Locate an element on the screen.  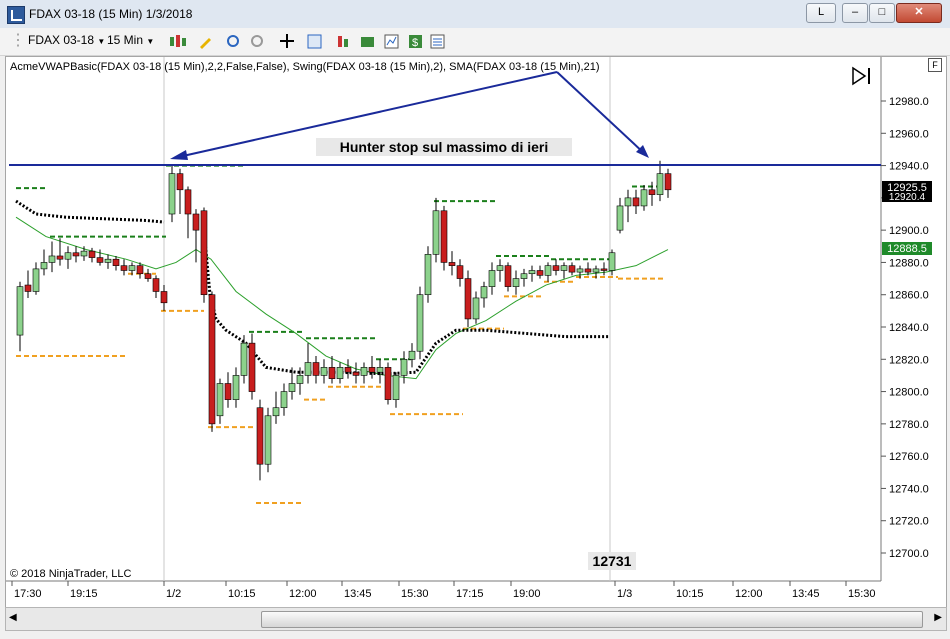
time-tick-label: 19:15 is located at coordinates (84, 594).